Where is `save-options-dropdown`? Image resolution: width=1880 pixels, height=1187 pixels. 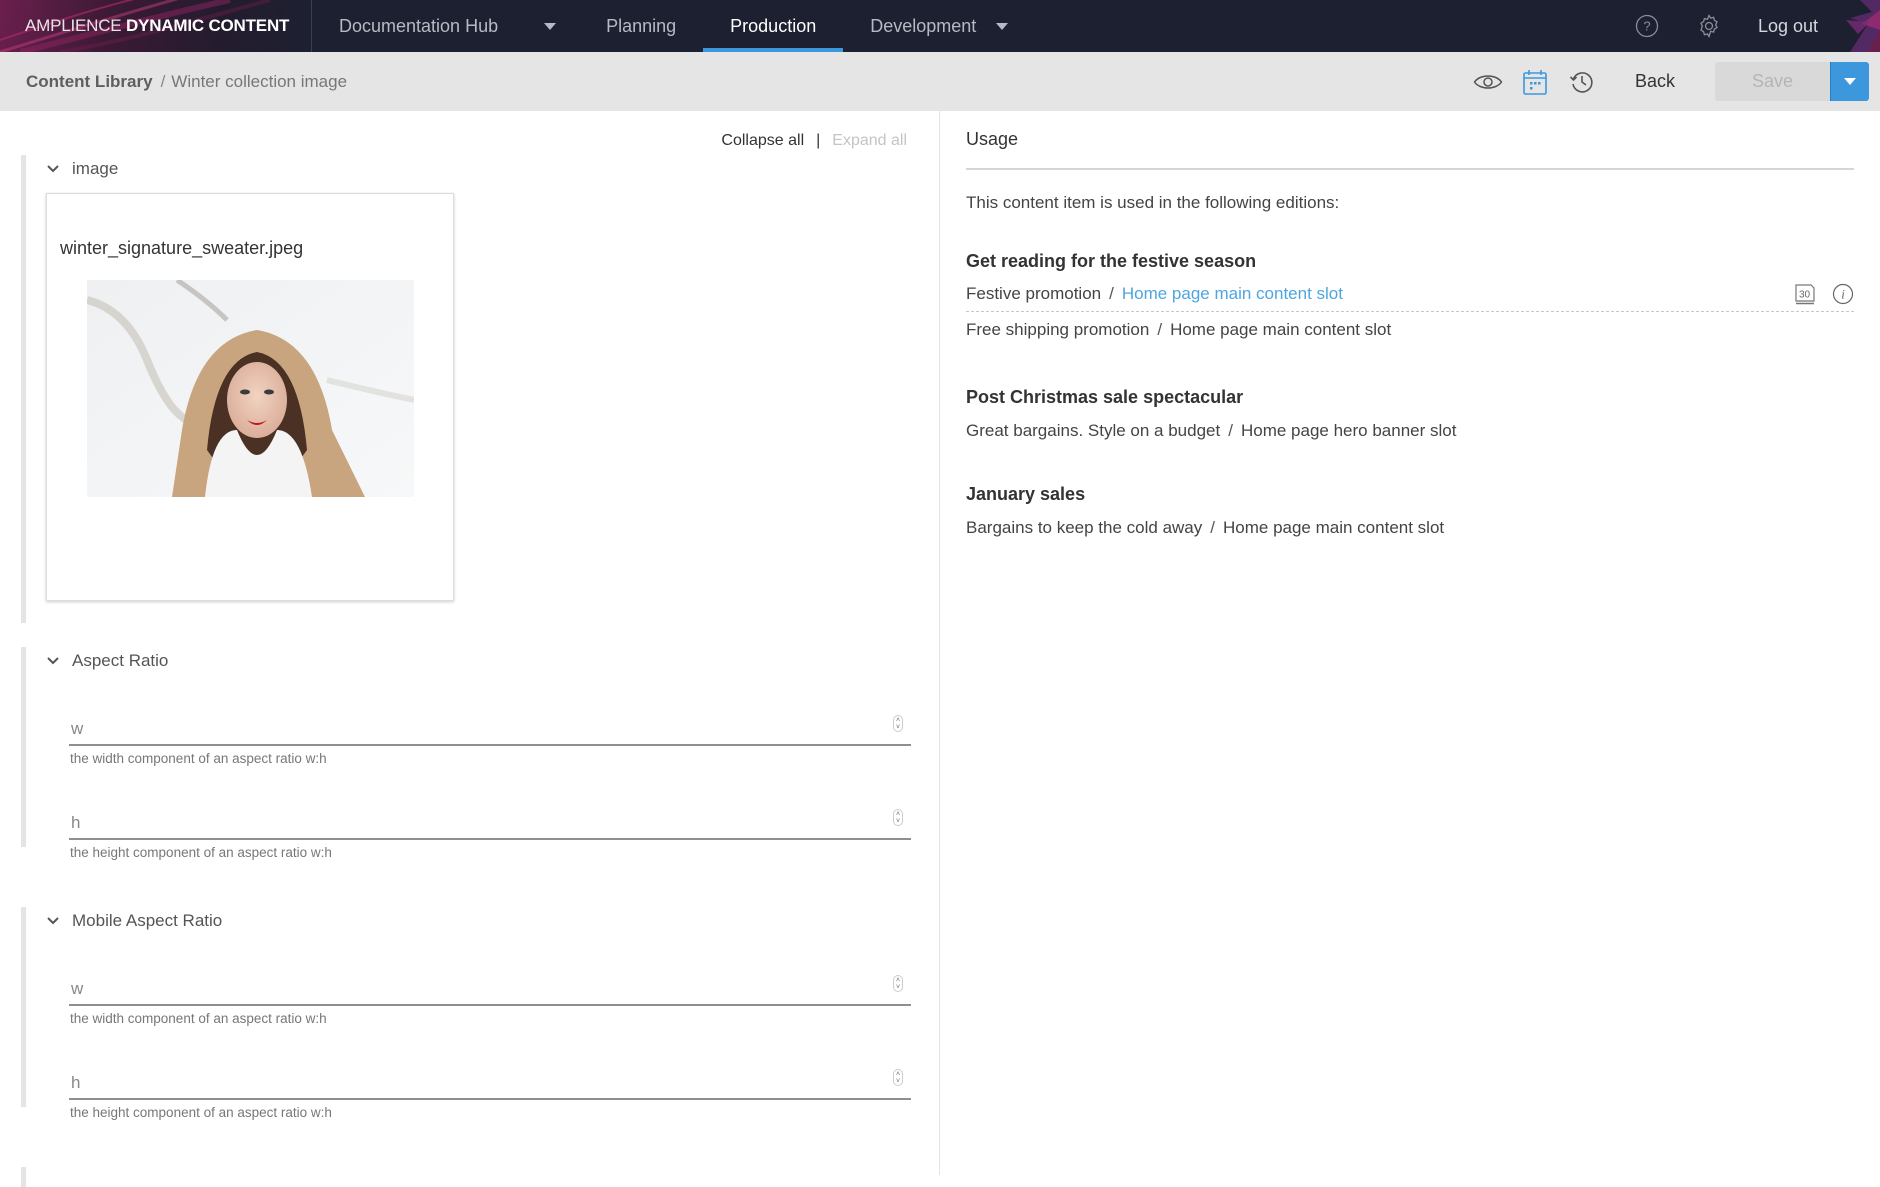
save-options-dropdown is located at coordinates (1849, 81).